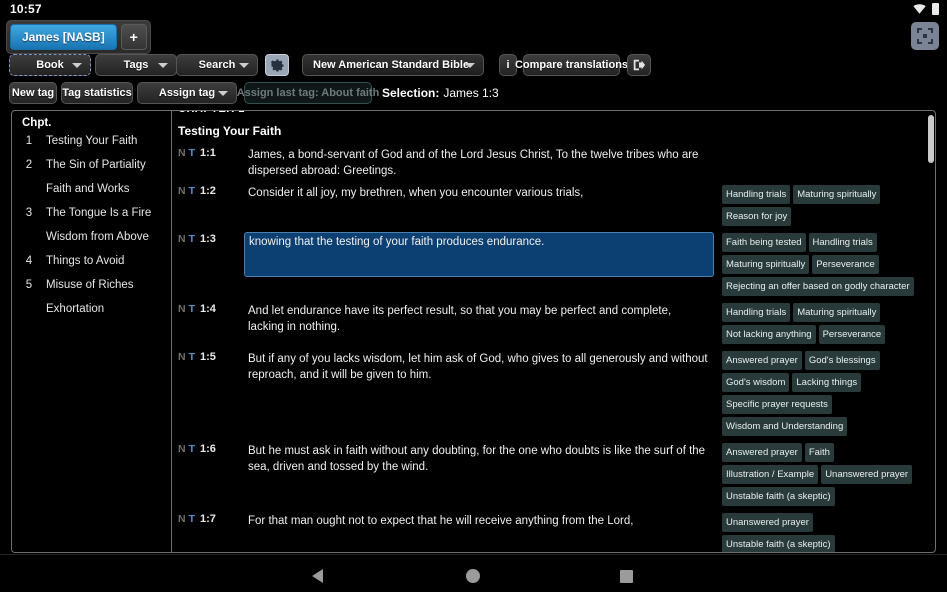 This screenshot has width=947, height=592. Describe the element at coordinates (29, 213) in the screenshot. I see `chapter-number: 3` at that location.